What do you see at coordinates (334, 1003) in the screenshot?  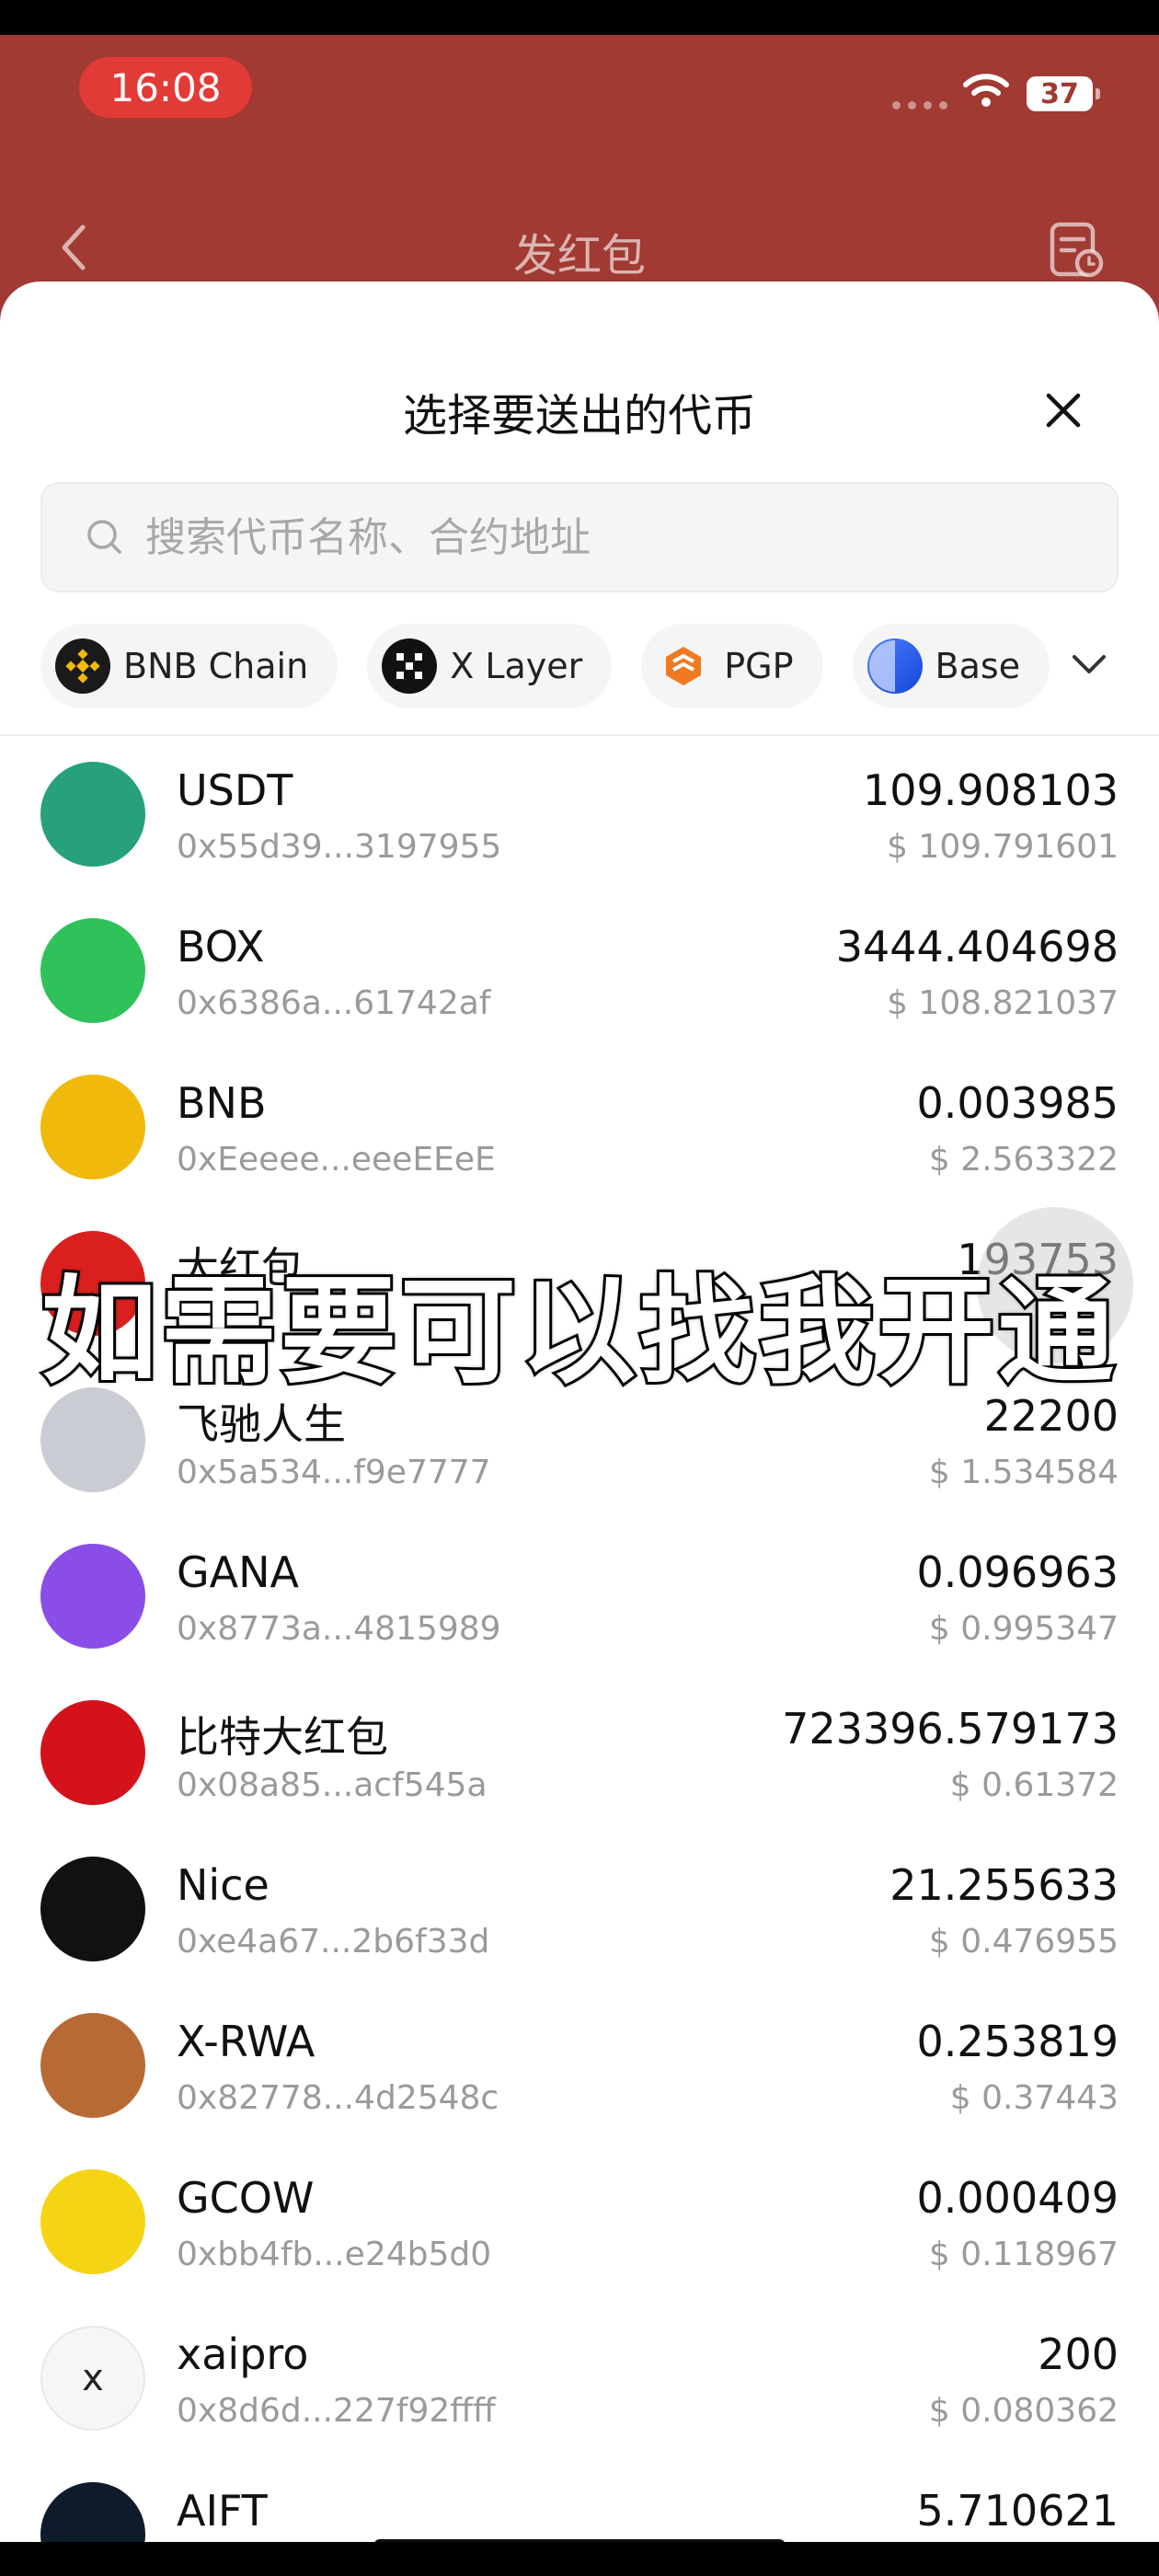 I see `token-address: 0x6386a...61742af` at bounding box center [334, 1003].